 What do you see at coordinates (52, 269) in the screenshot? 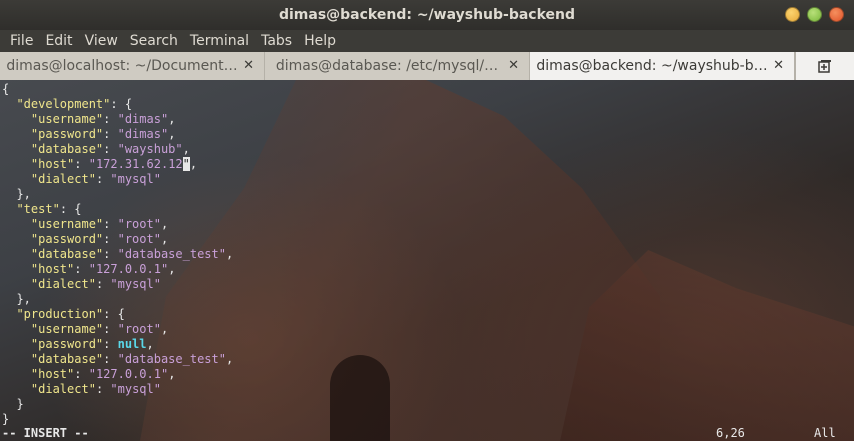
I see `code-token: "host"` at bounding box center [52, 269].